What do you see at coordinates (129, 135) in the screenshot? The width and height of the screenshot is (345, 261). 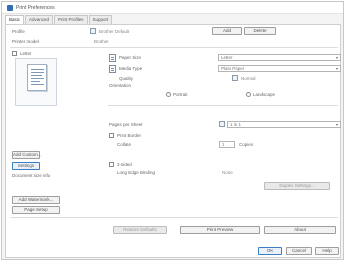 I see `print-border-label: Print Border` at bounding box center [129, 135].